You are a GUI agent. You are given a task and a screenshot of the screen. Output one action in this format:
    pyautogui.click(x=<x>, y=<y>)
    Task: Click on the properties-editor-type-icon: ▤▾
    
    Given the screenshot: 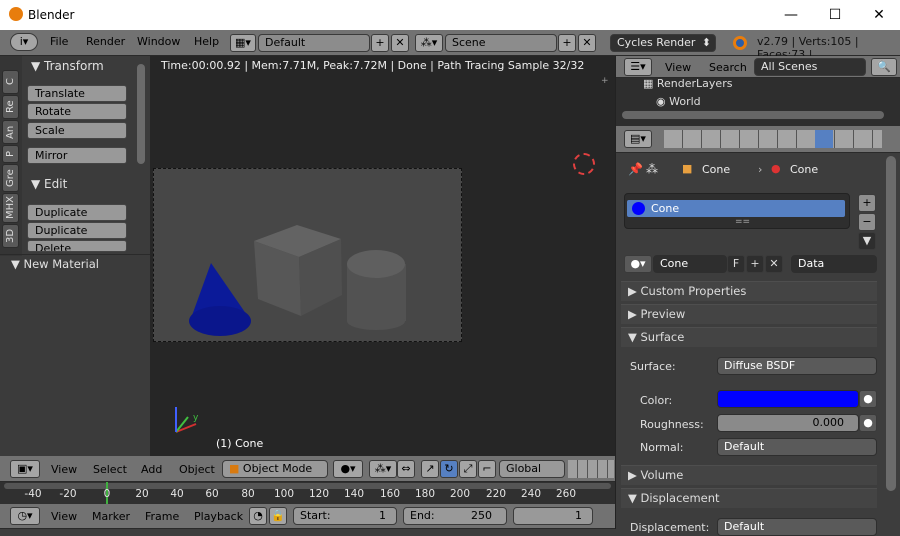 What is the action you would take?
    pyautogui.click(x=638, y=139)
    